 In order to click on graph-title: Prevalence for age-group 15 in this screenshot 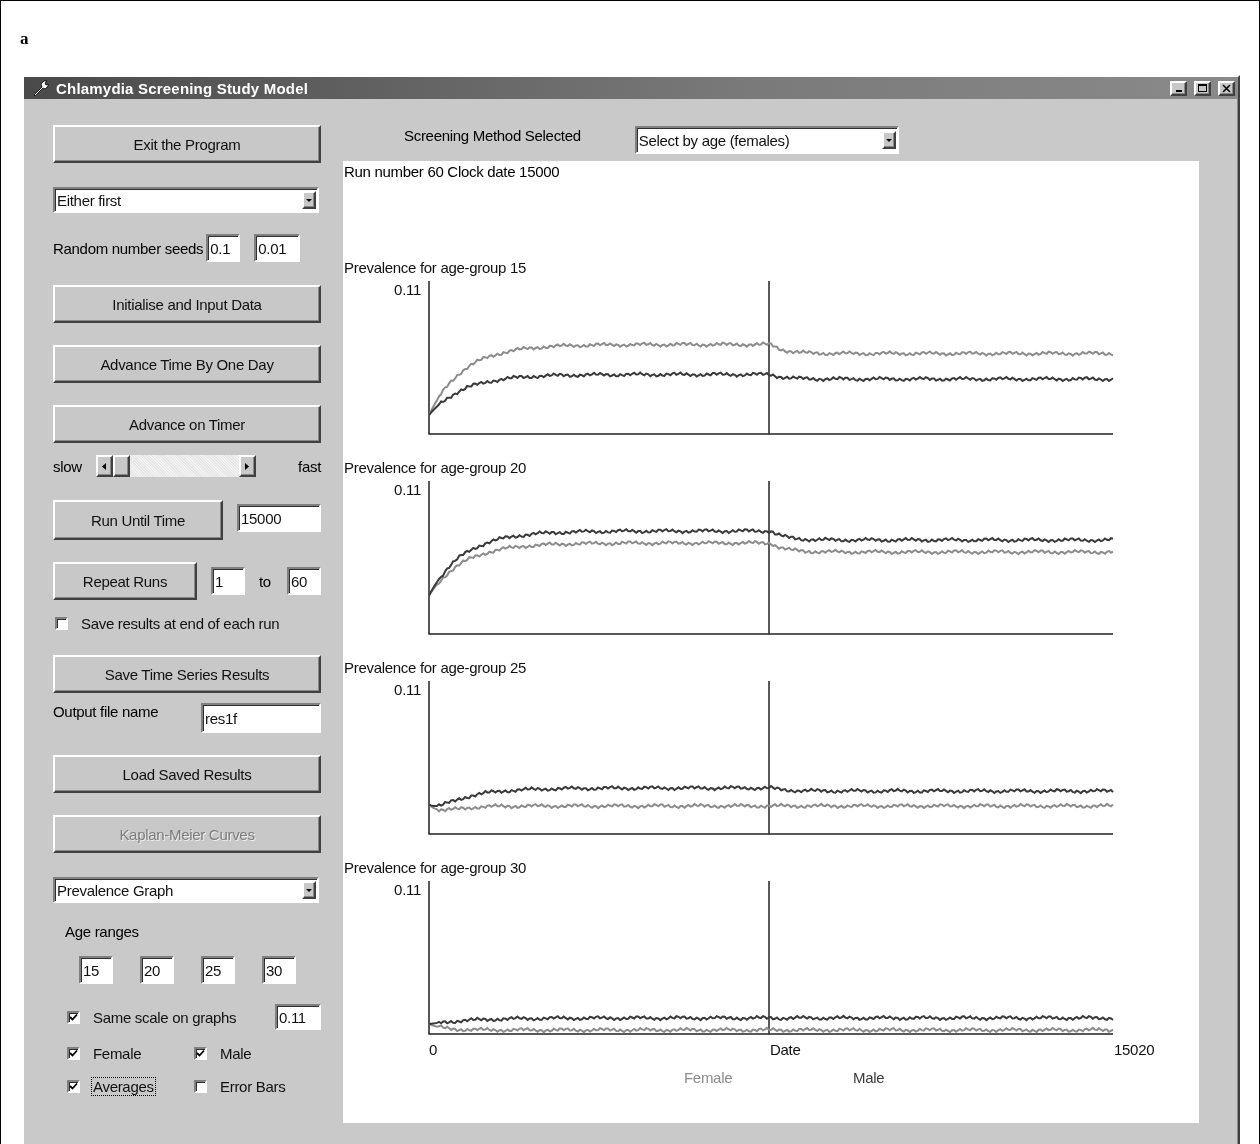, I will do `click(436, 268)`.